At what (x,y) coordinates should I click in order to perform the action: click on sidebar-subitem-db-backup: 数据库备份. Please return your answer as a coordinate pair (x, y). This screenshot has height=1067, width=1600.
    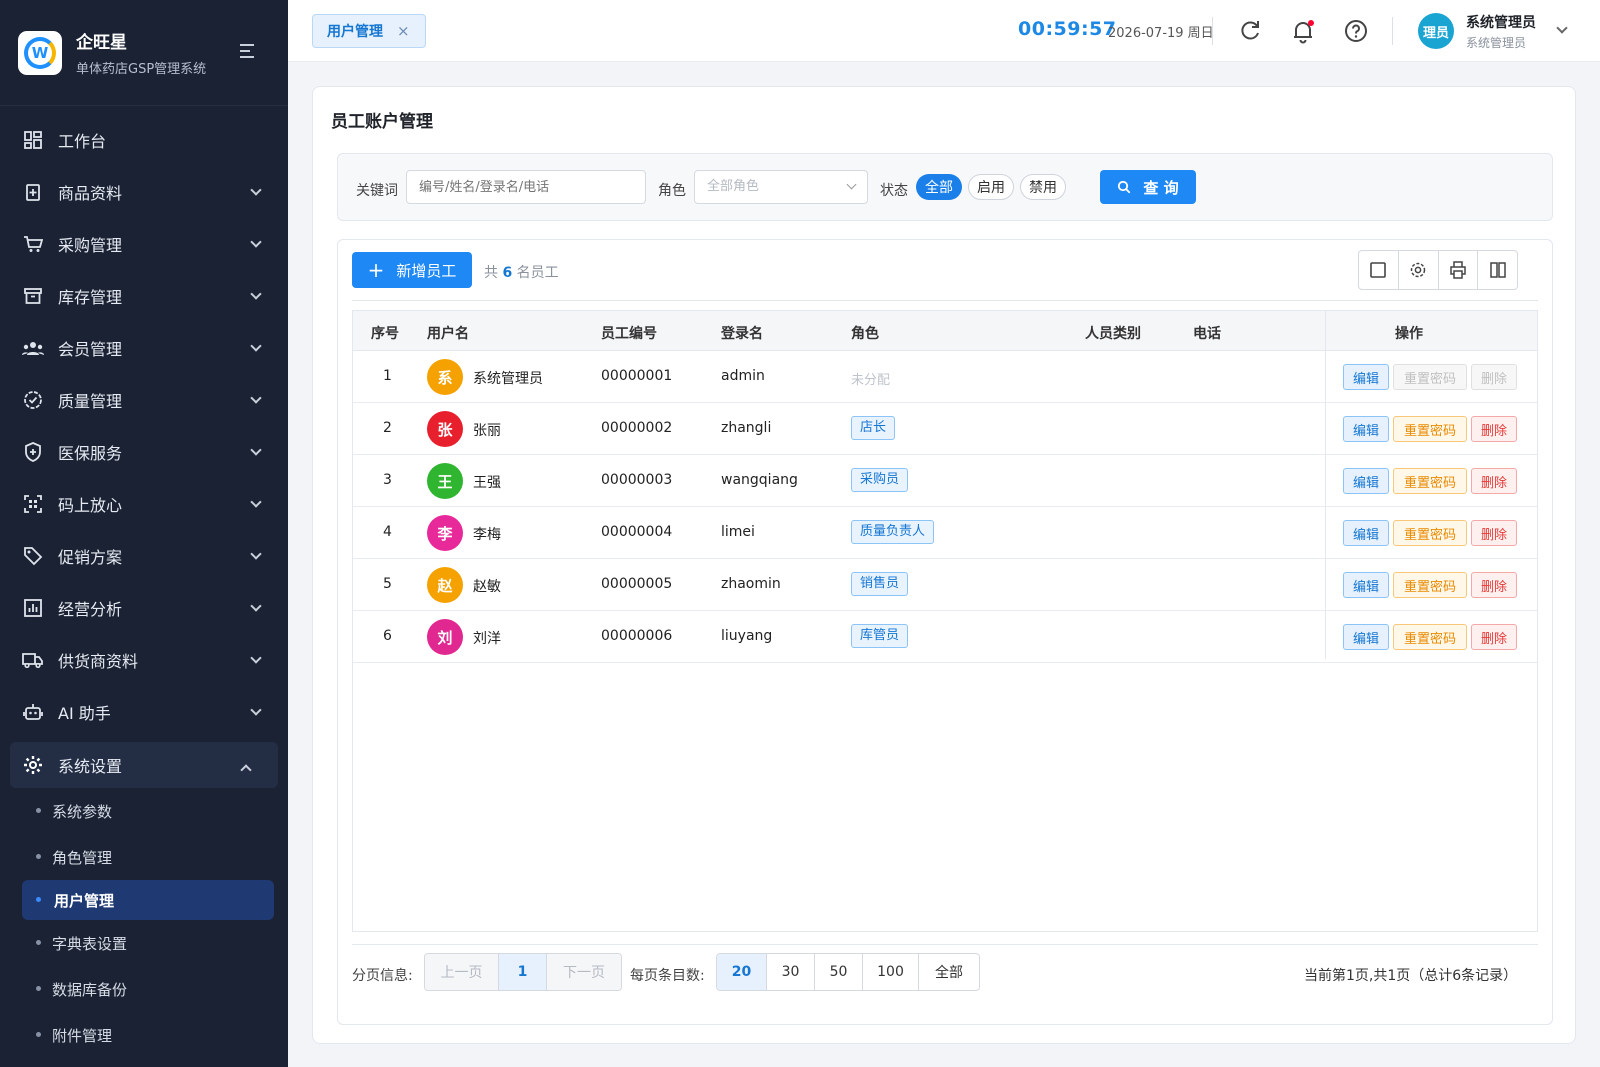
    Looking at the image, I should click on (144, 989).